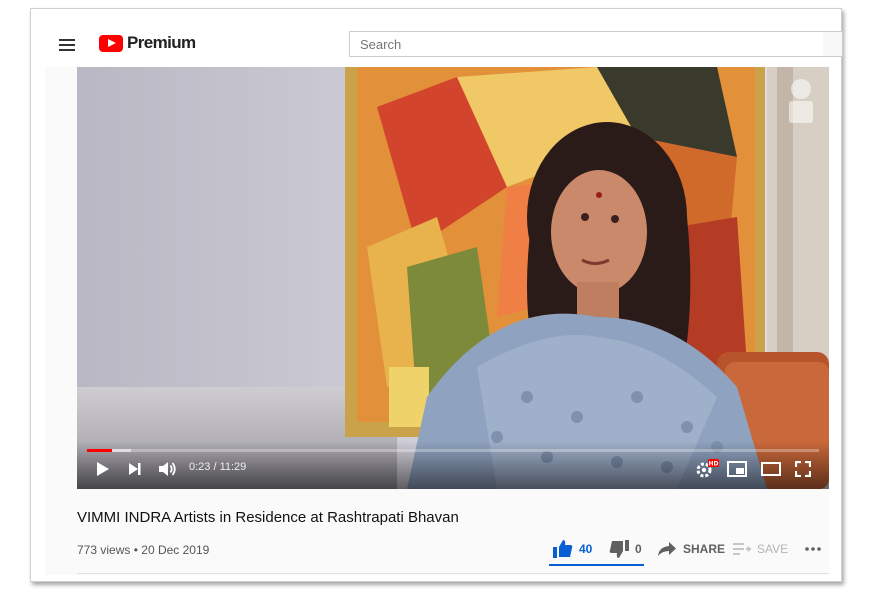 Image resolution: width=871 pixels, height=595 pixels. Describe the element at coordinates (704, 549) in the screenshot. I see `share-label: SHARE` at that location.